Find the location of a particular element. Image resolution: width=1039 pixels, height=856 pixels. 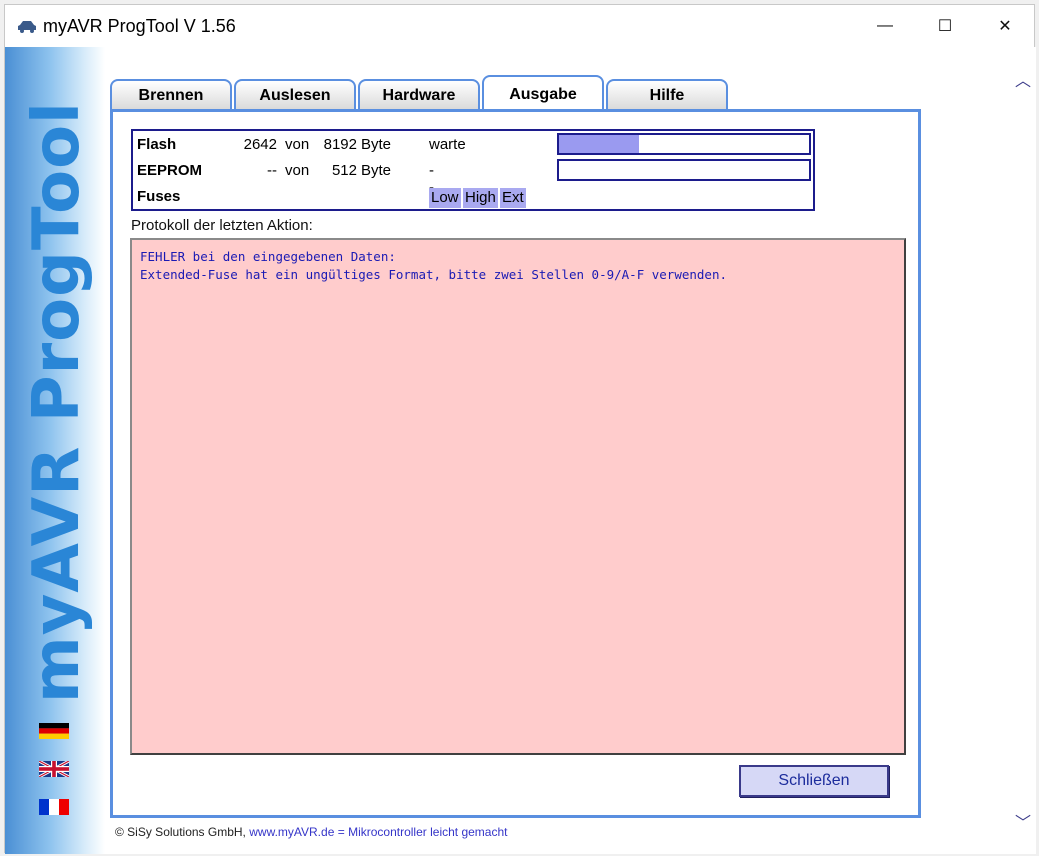

footer-link: www.myAVR.de is located at coordinates (291, 832).